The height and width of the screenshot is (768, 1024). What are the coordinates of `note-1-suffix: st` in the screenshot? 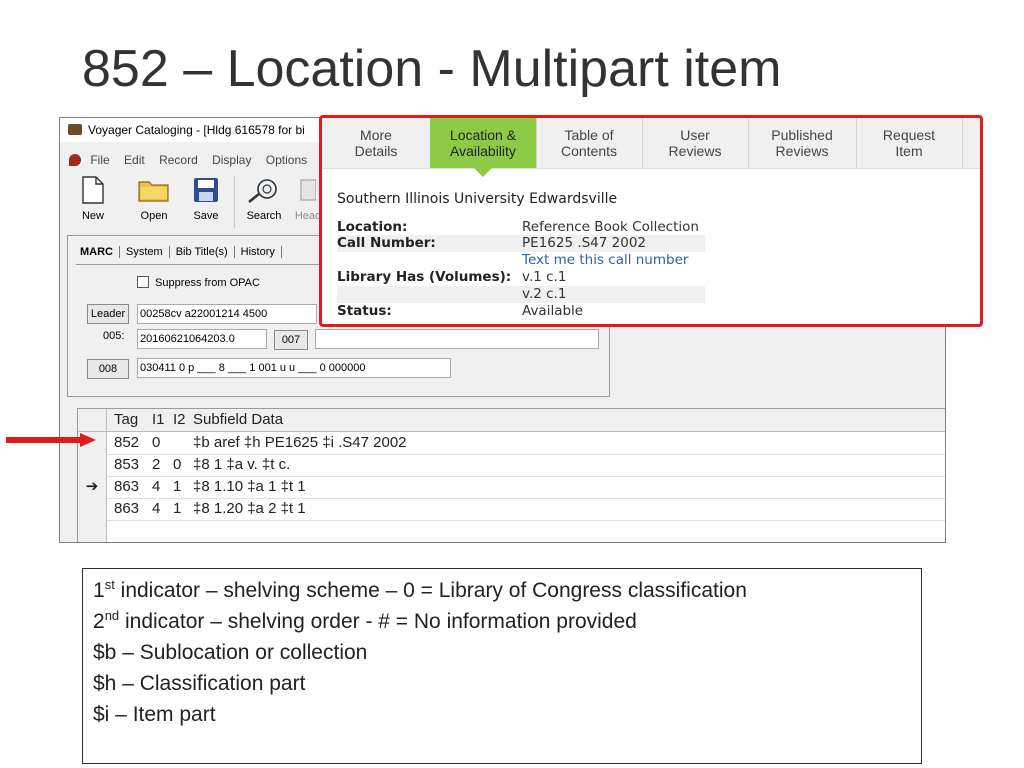 It's located at (109, 584).